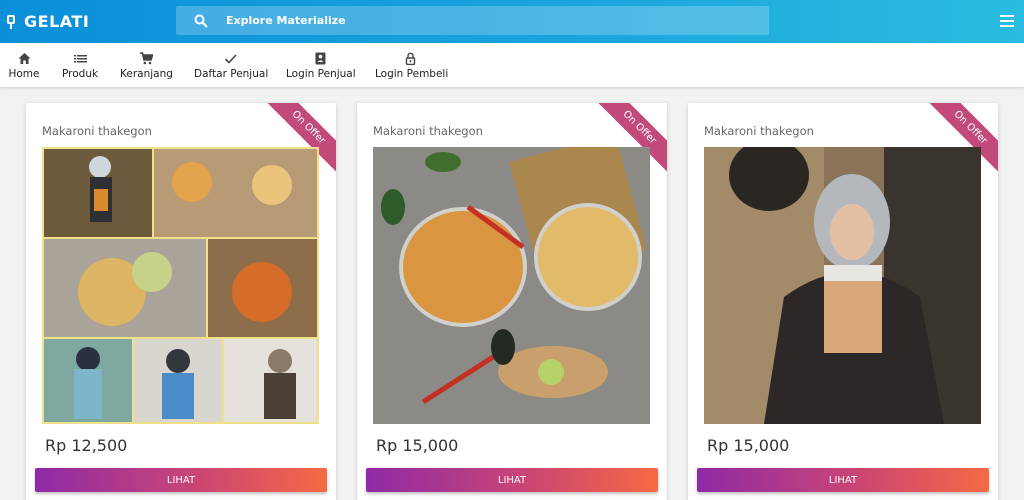  I want to click on nav-item-keranjang: Keranjang, so click(146, 65).